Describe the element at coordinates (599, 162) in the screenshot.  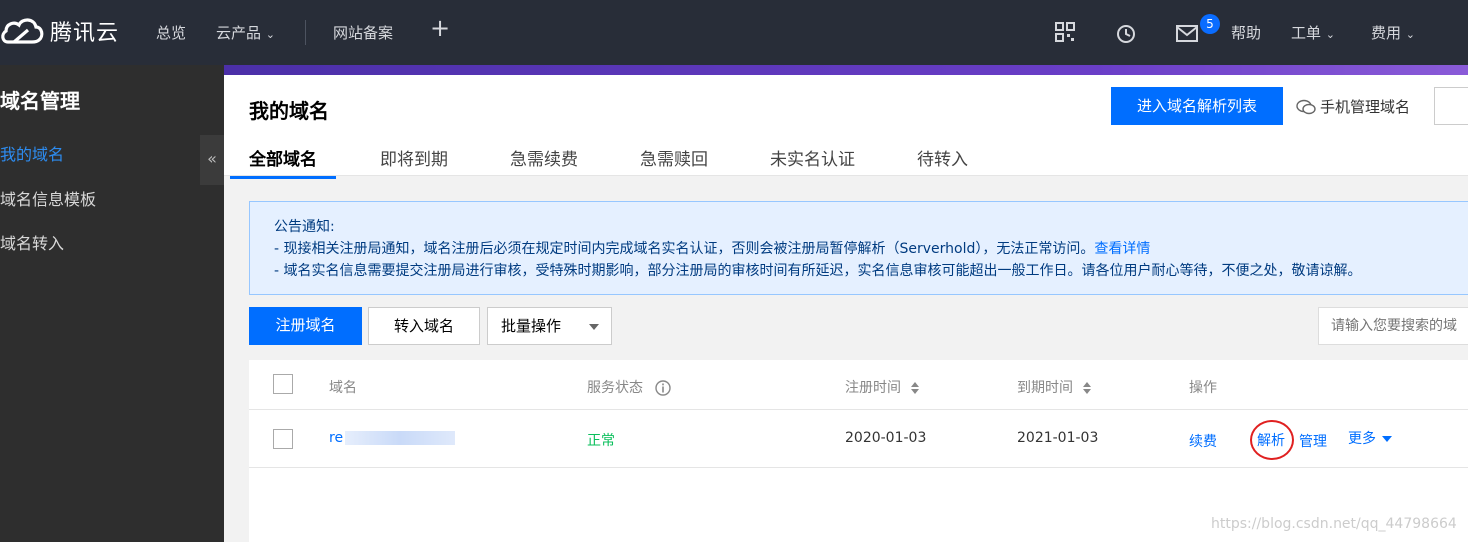
I see `domain-tabs: 全部域名 即将到期 急需续费 急需赎回 未实名认证 待转入` at that location.